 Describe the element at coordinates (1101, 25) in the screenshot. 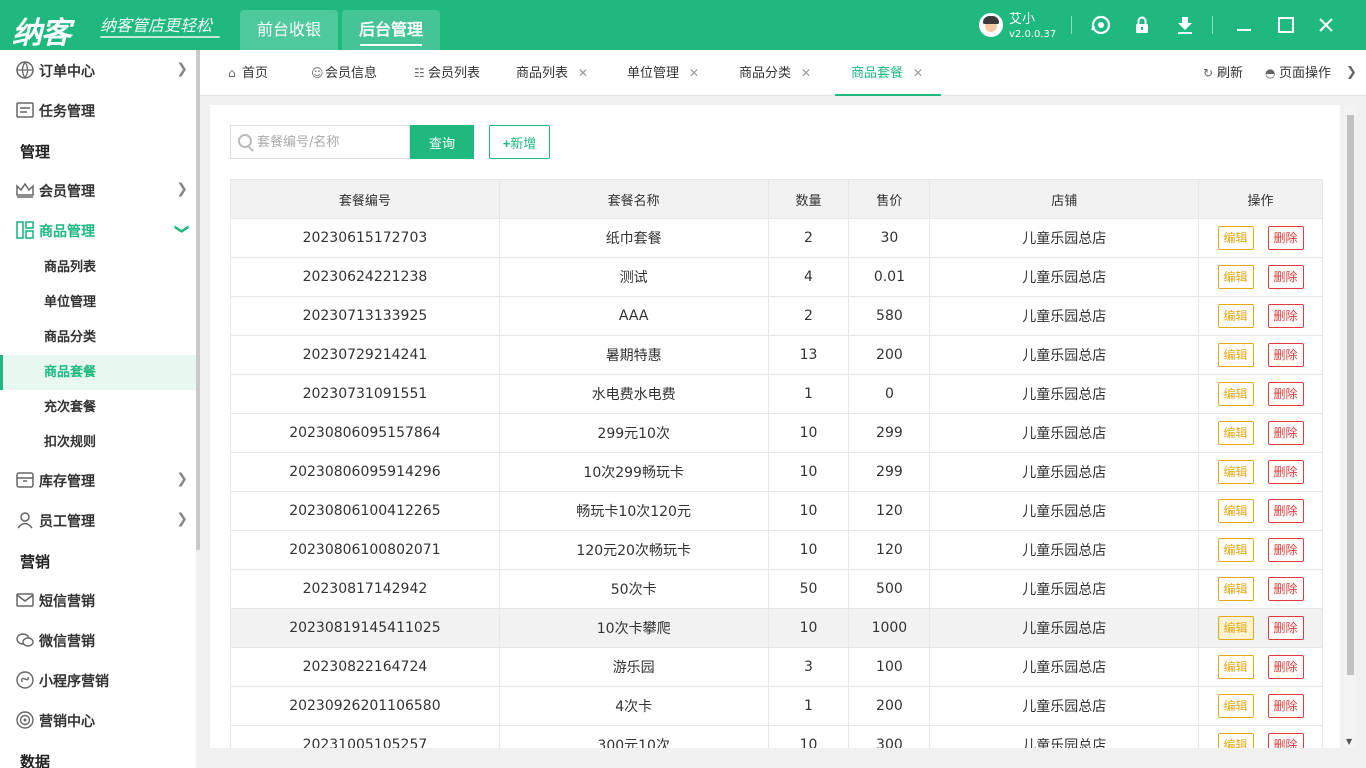

I see `support-icon` at that location.